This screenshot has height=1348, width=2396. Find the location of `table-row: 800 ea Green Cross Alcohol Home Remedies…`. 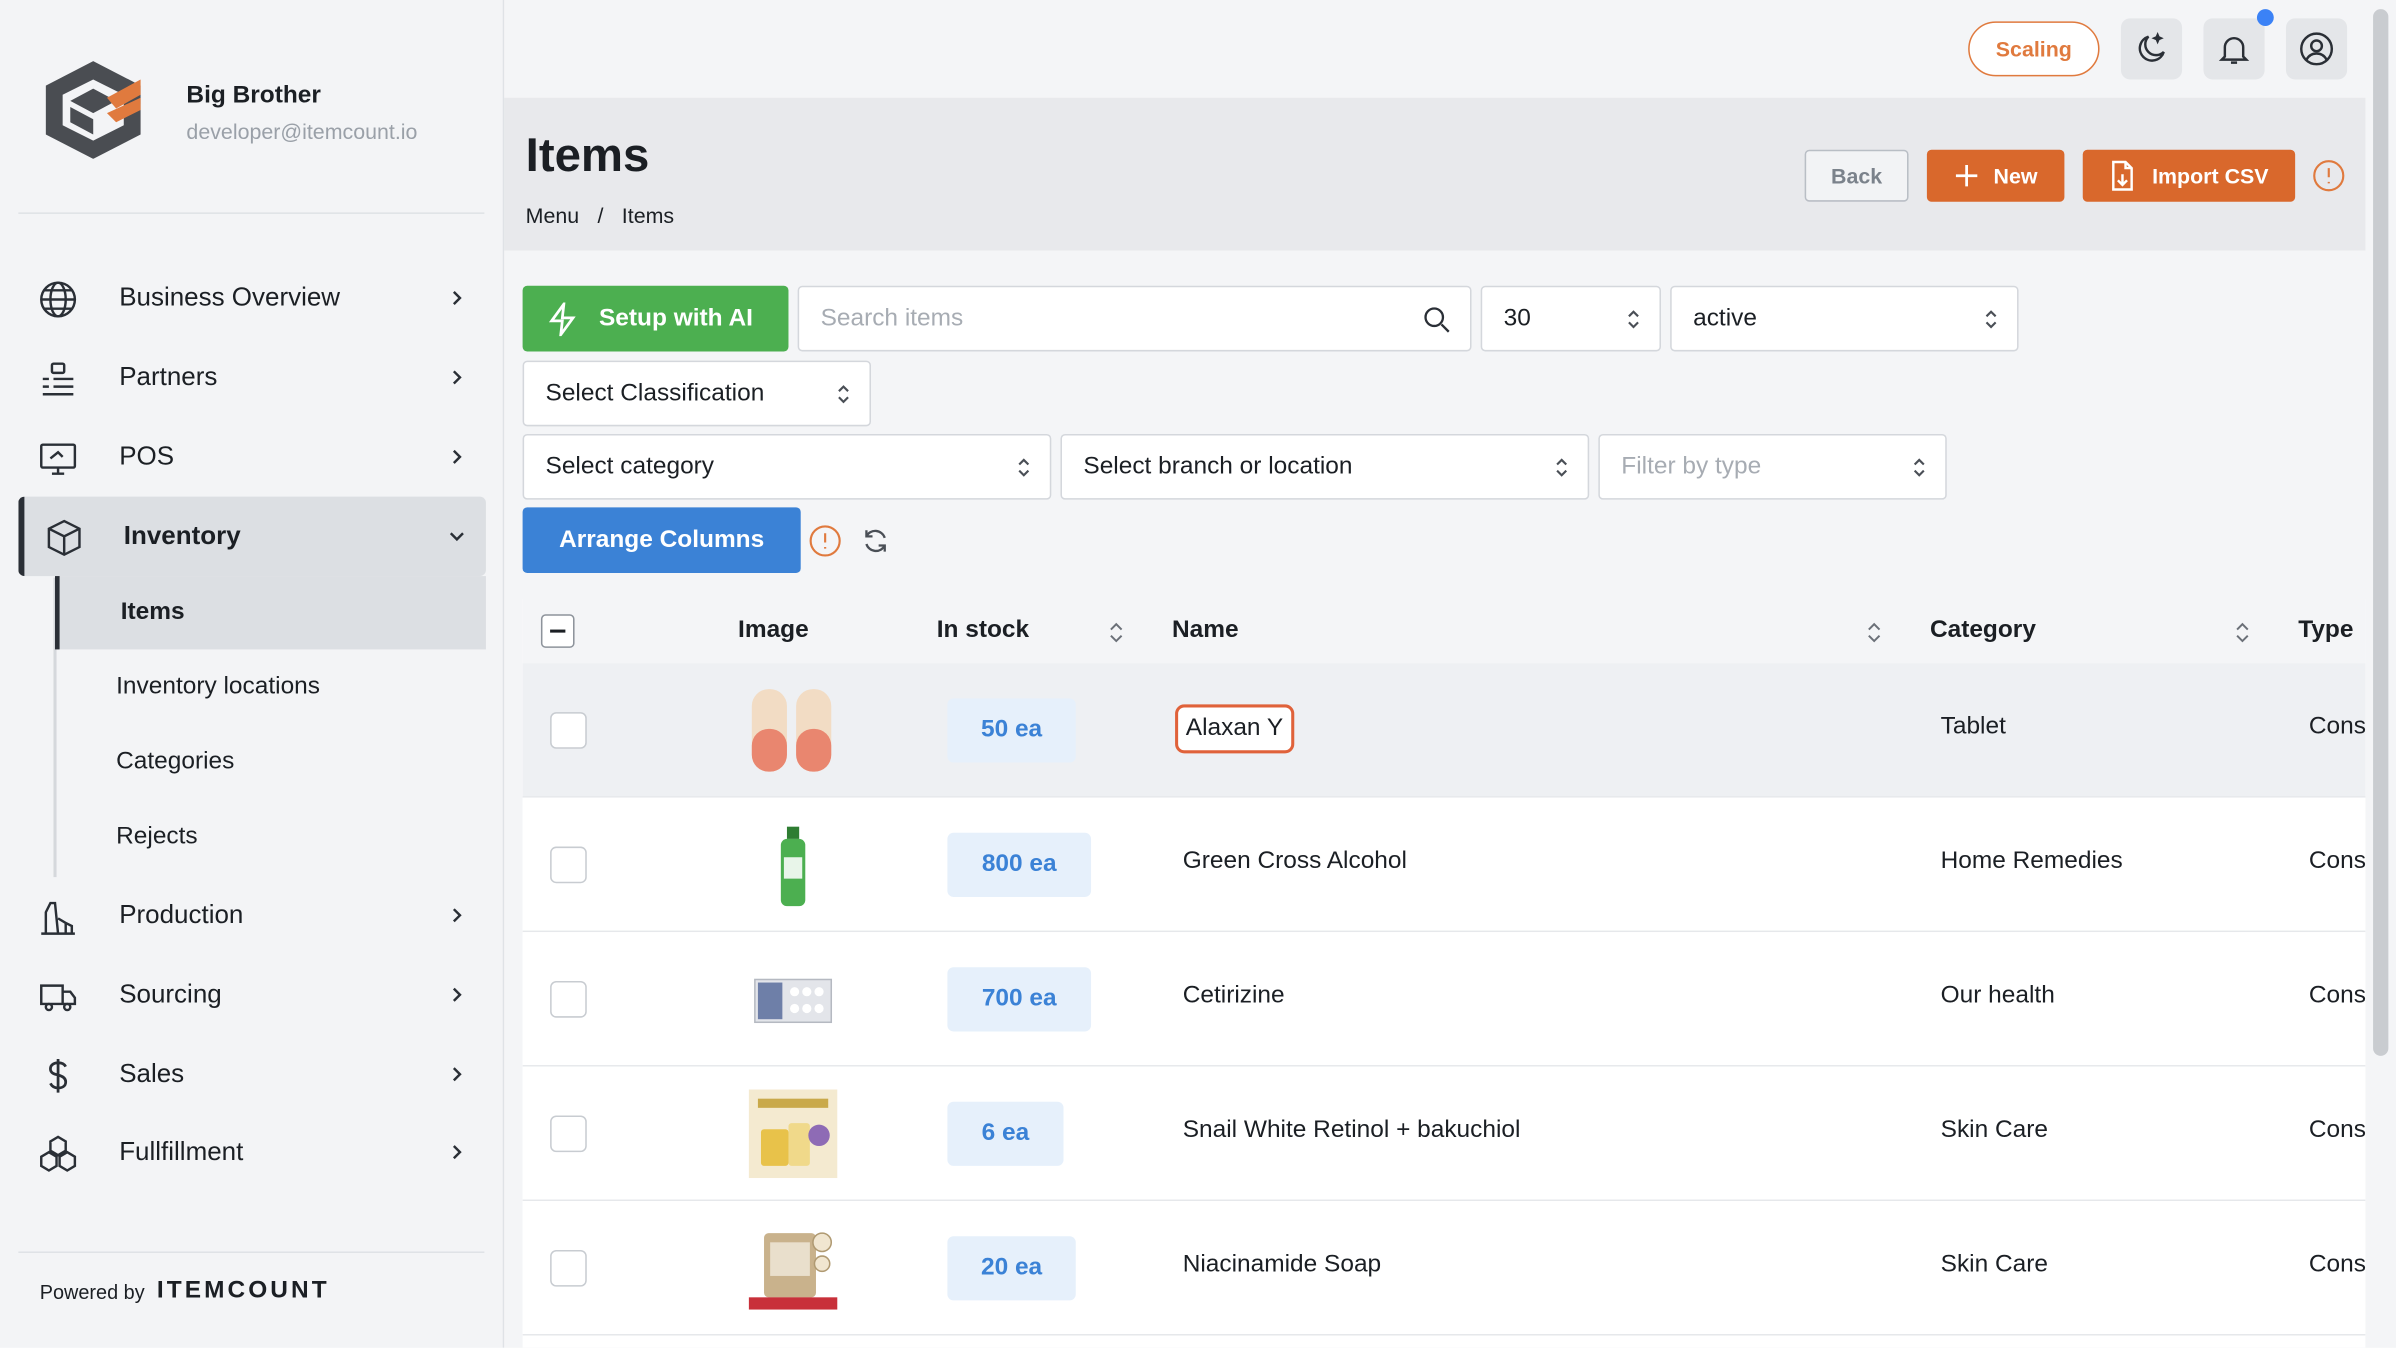

table-row: 800 ea Green Cross Alcohol Home Remedies… is located at coordinates (1444, 865).